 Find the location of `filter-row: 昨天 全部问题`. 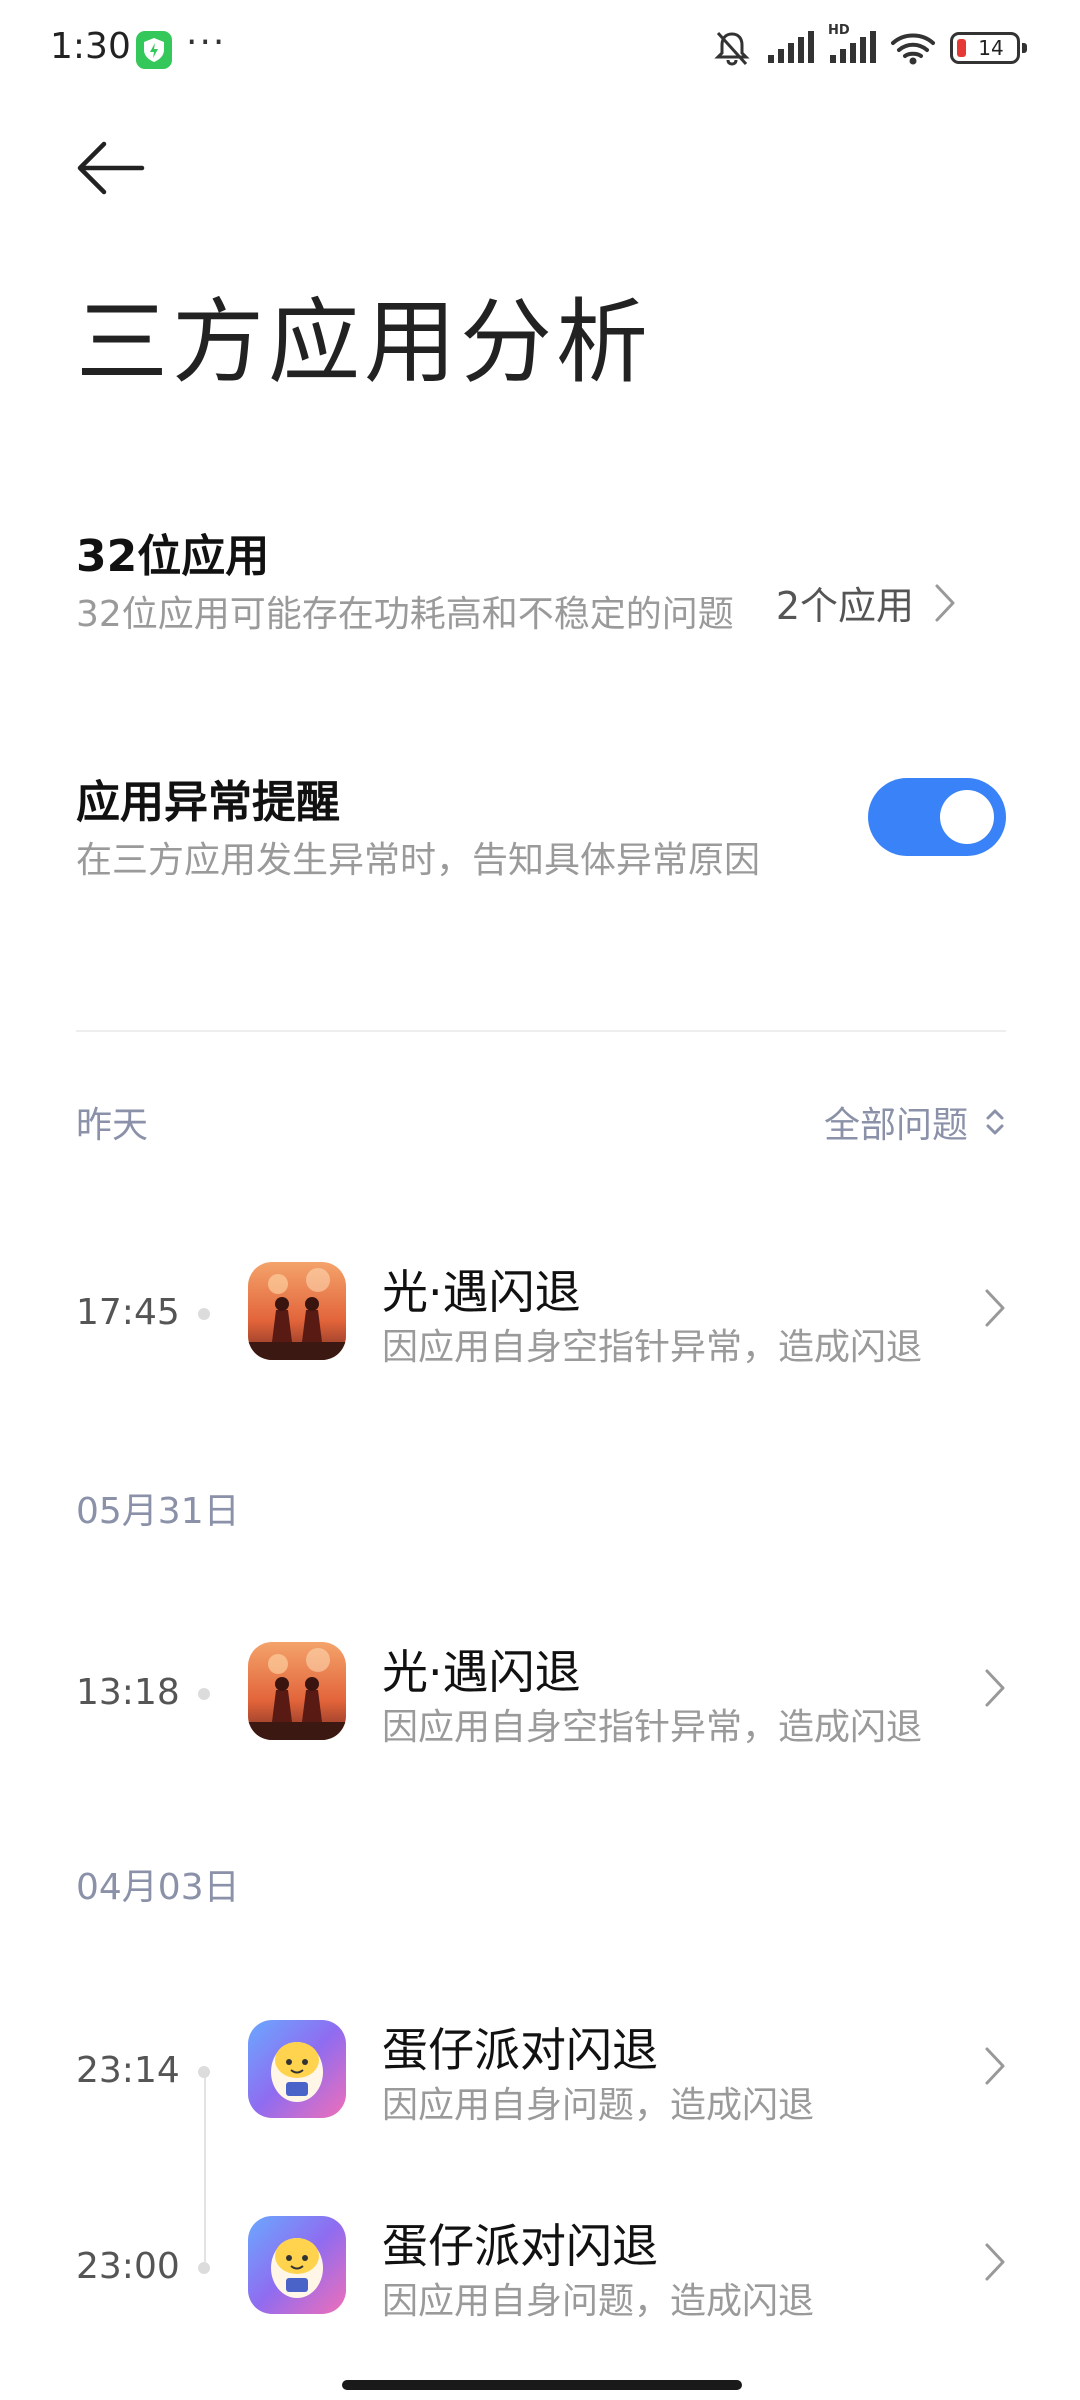

filter-row: 昨天 全部问题 is located at coordinates (541, 1121).